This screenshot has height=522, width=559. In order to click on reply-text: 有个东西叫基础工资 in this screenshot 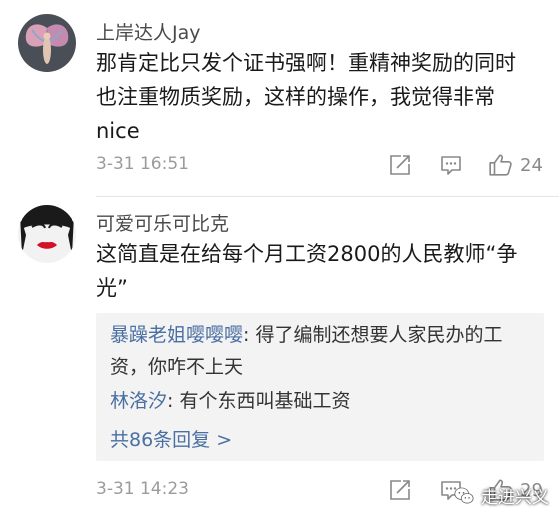, I will do `click(265, 401)`.